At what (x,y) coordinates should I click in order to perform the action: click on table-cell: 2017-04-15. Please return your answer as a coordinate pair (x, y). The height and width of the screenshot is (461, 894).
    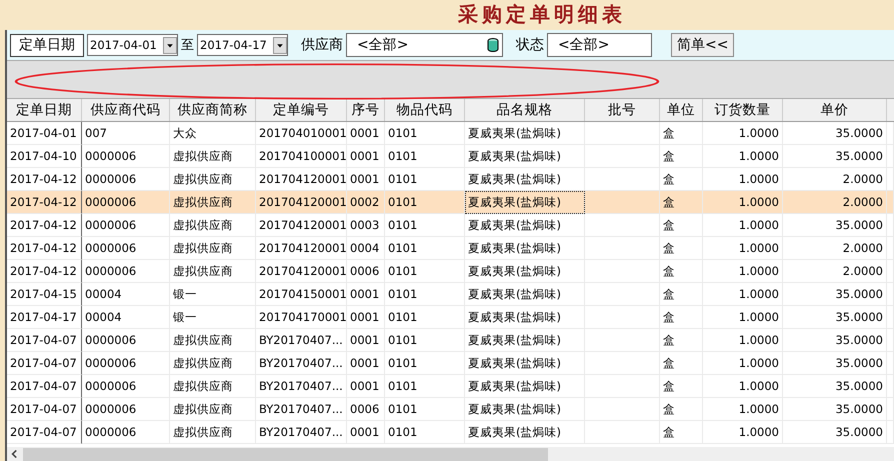
    Looking at the image, I should click on (44, 294).